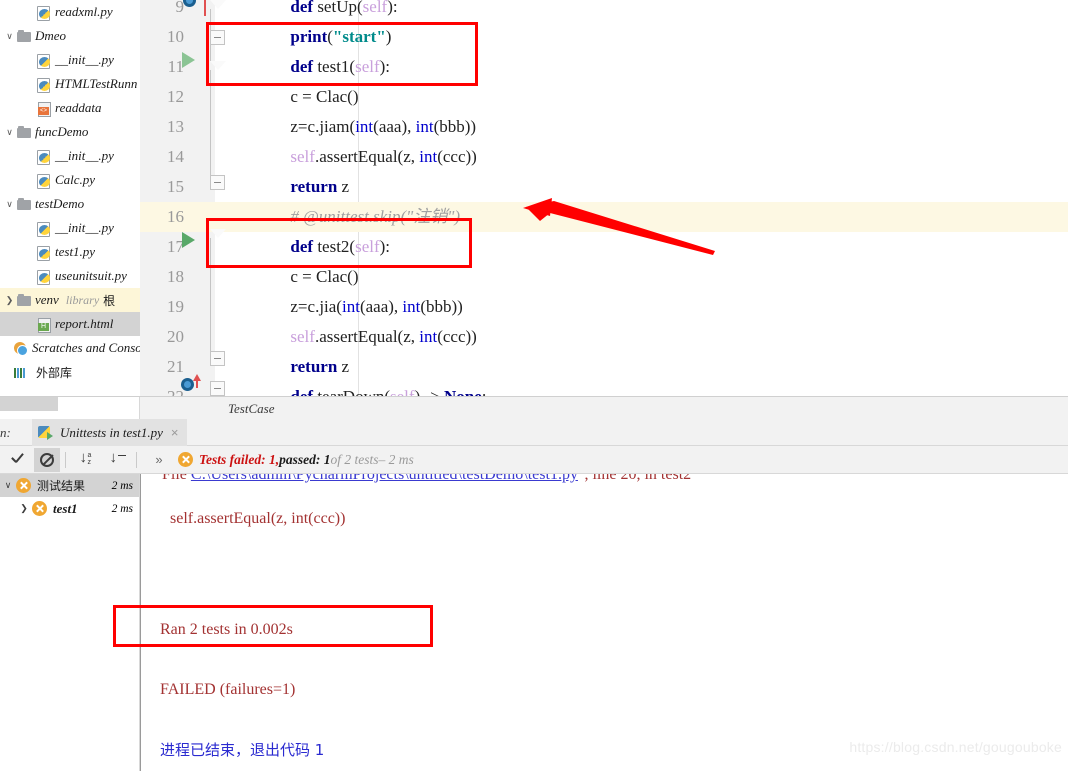 Image resolution: width=1068 pixels, height=771 pixels. I want to click on tree-item-scratches-and-console: Scratches and Console, so click(70, 348).